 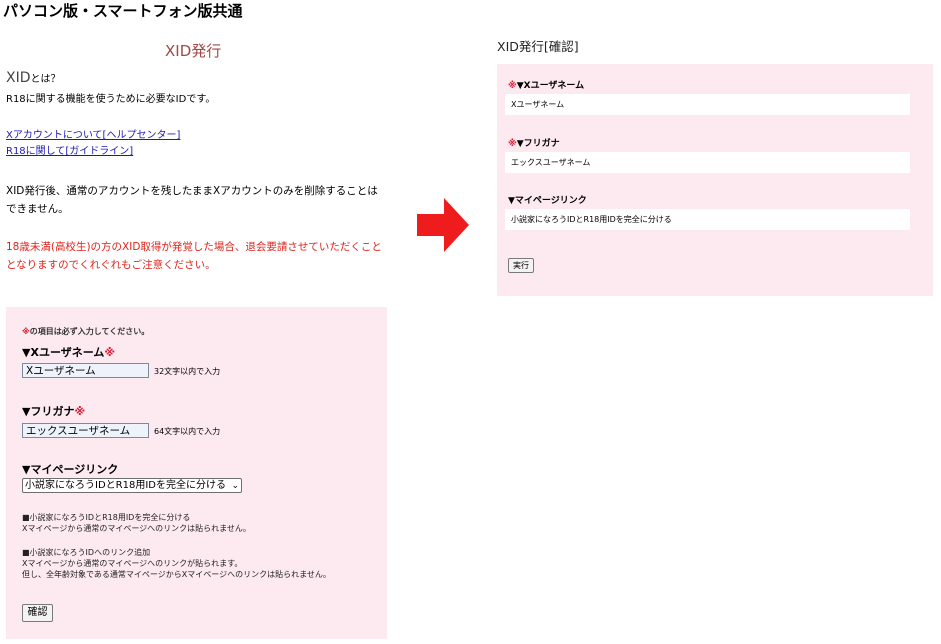 I want to click on confirm-username-required-mark: ※, so click(x=512, y=86).